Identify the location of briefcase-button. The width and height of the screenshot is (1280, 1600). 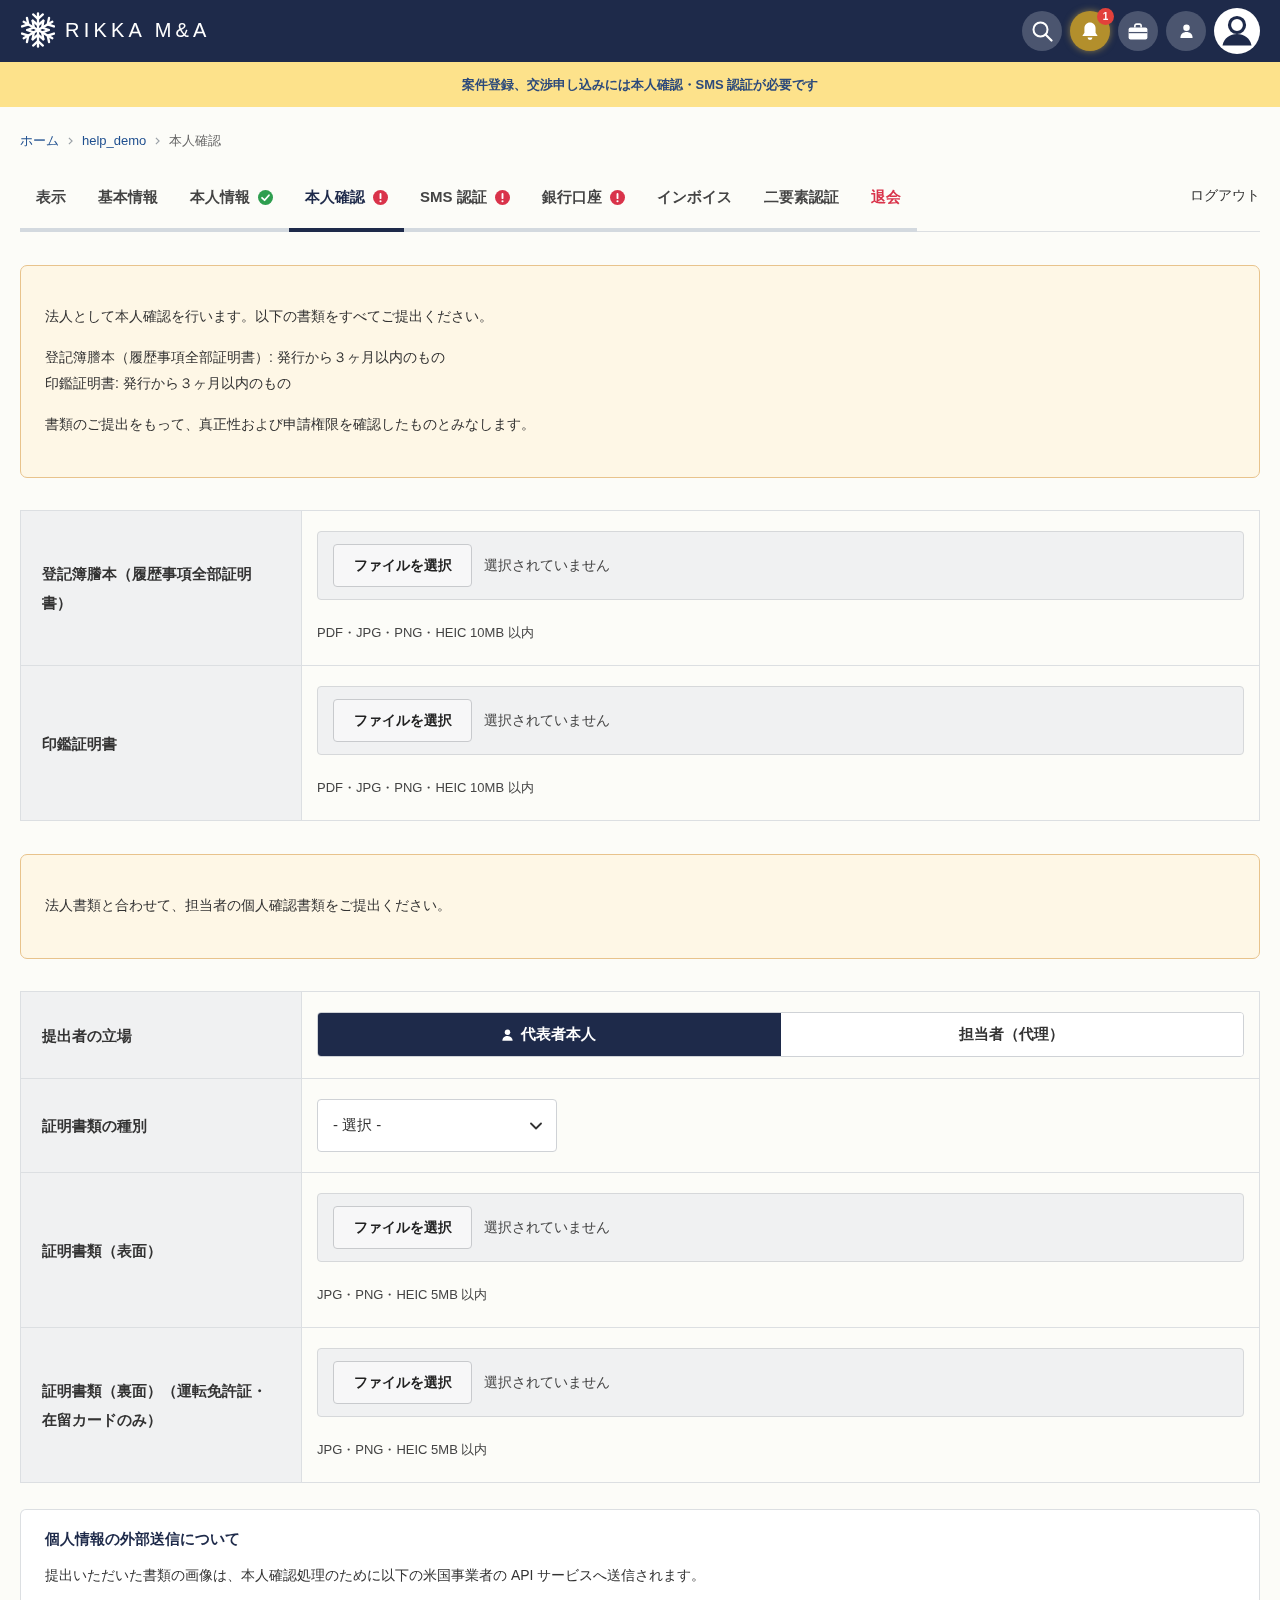
(1138, 31).